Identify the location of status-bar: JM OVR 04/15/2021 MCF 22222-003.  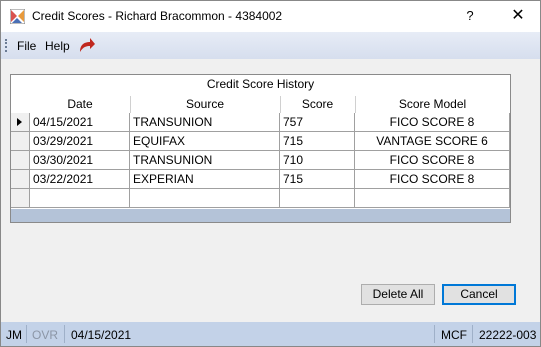
(270, 334).